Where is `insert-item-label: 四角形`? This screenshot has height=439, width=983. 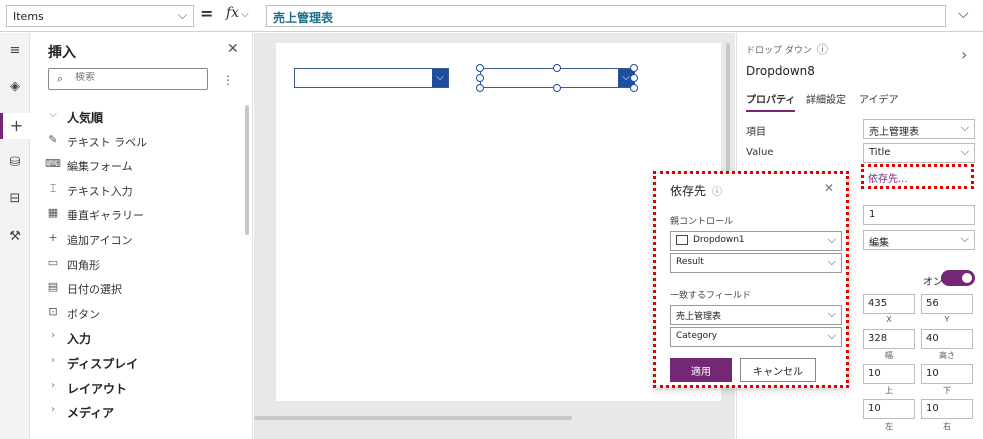 insert-item-label: 四角形 is located at coordinates (83, 265).